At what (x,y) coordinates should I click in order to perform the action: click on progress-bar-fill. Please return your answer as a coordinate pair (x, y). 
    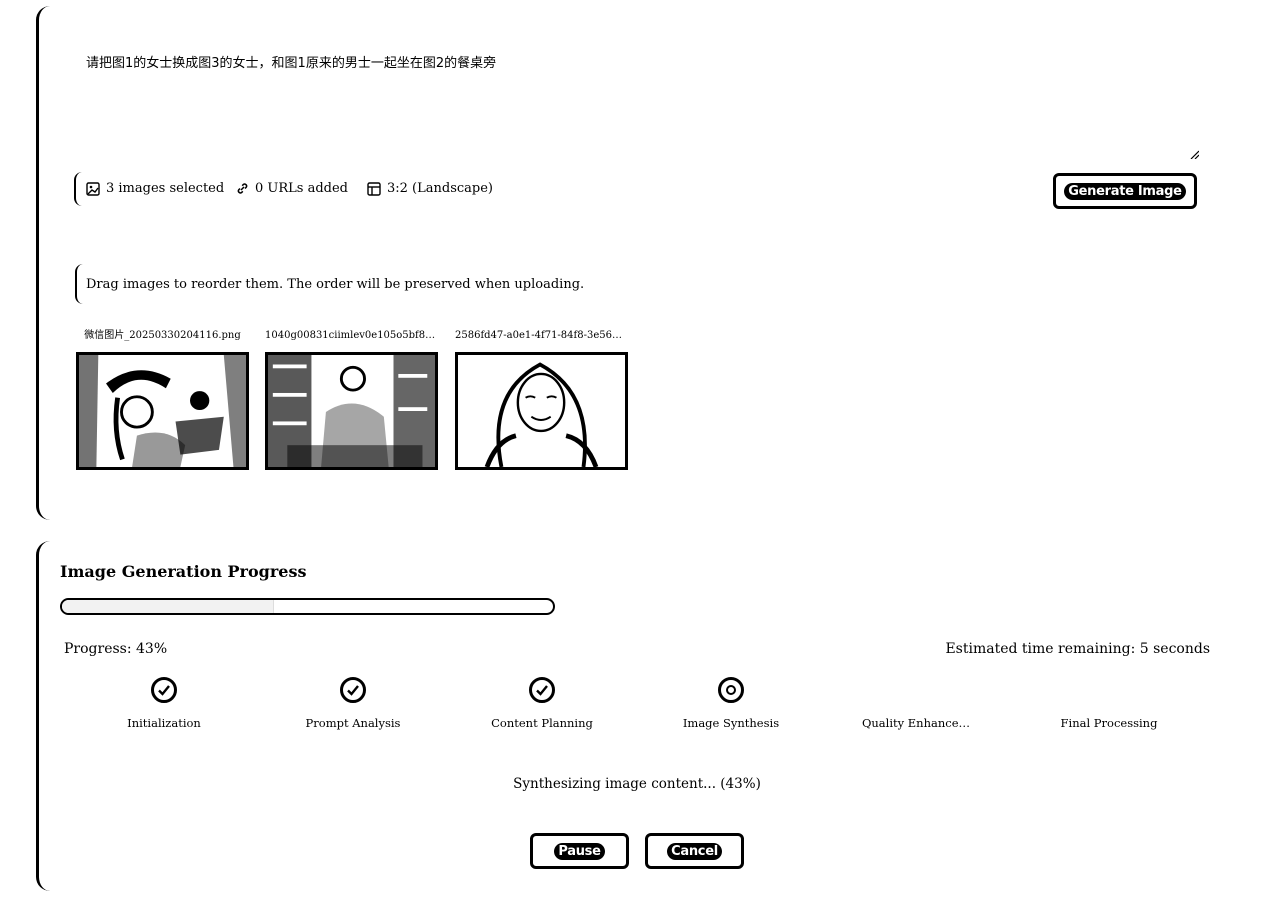
    Looking at the image, I should click on (168, 606).